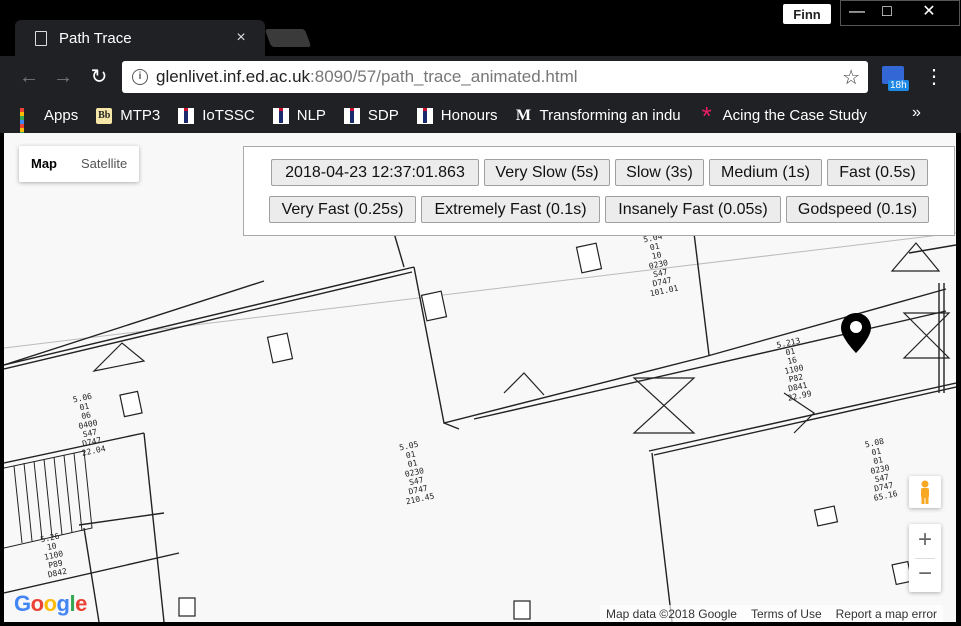  Describe the element at coordinates (63, 77) in the screenshot. I see `forward-icon: →` at that location.